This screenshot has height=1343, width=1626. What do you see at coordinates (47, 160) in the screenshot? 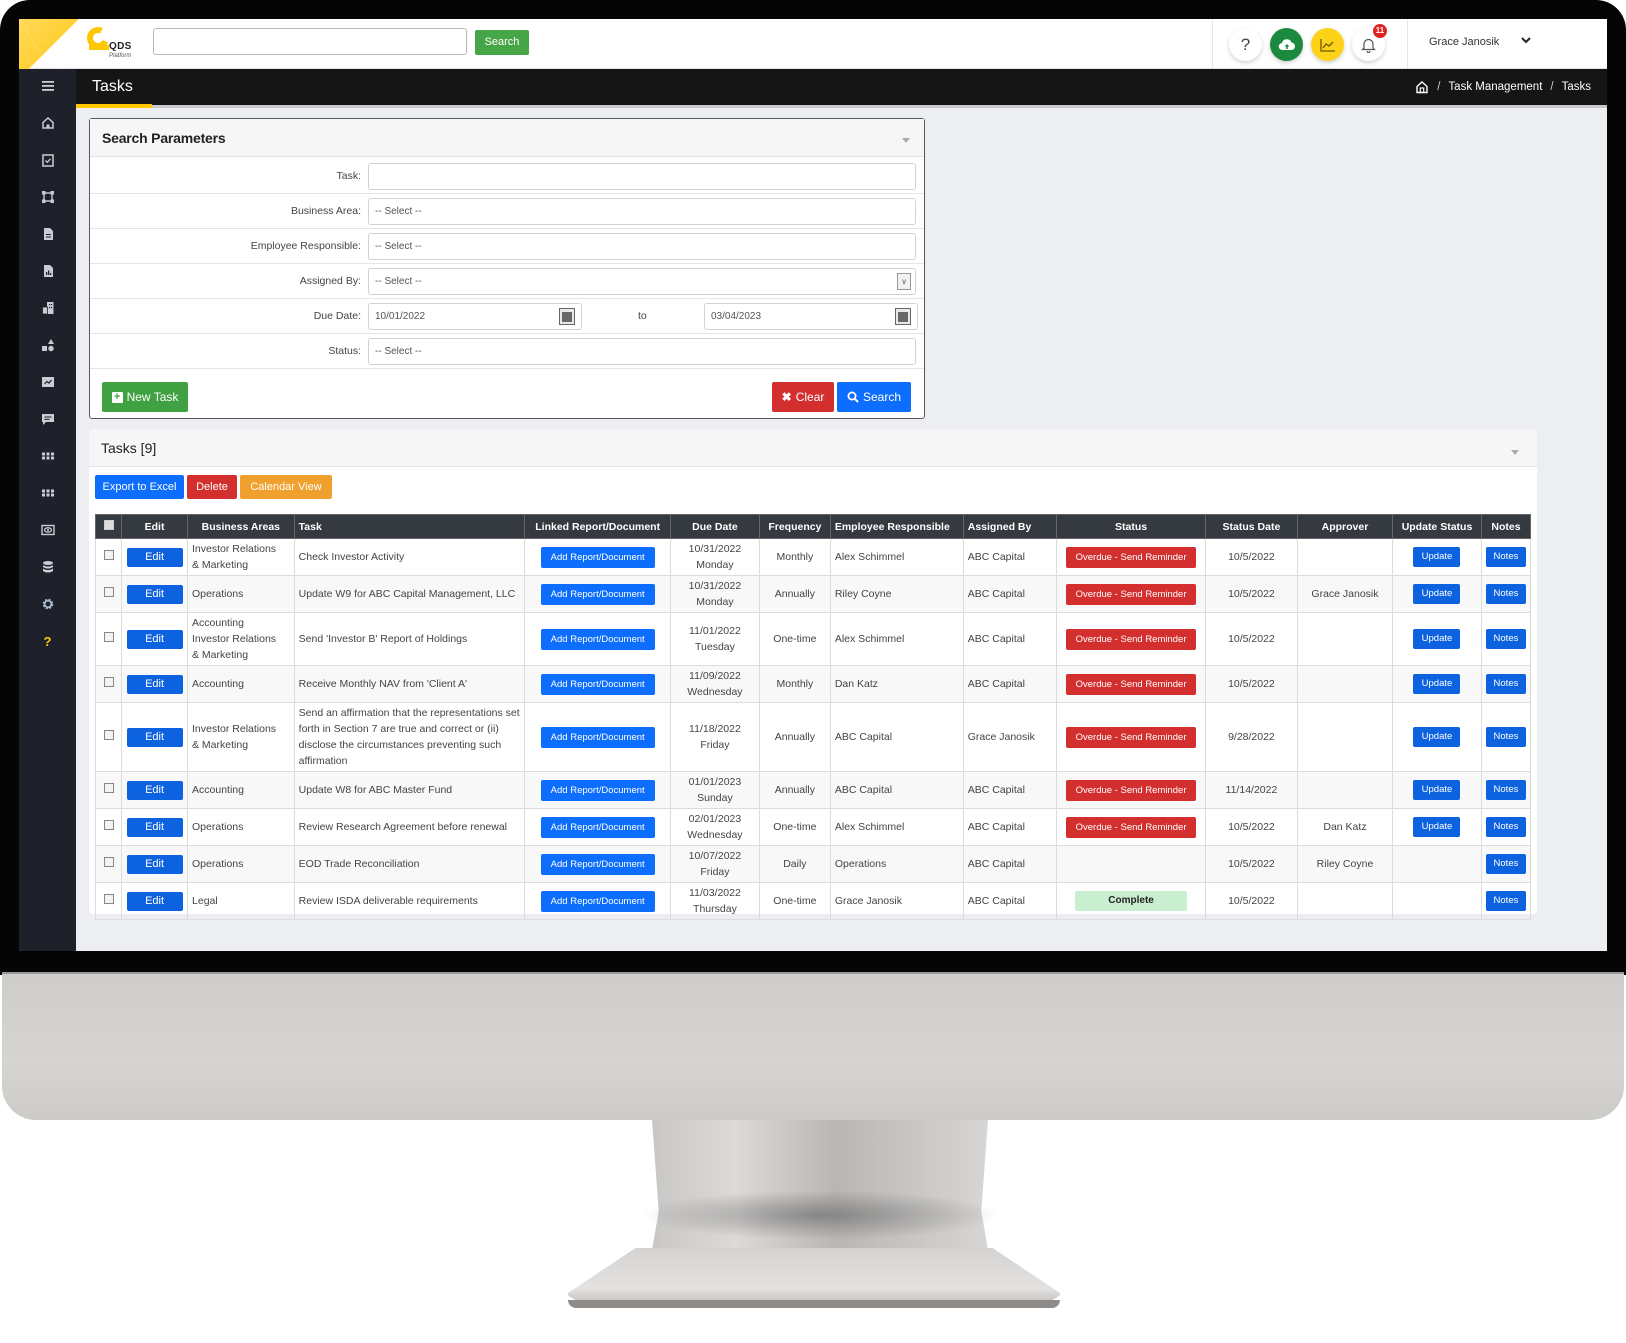
I see `sidebar-item-tasks` at bounding box center [47, 160].